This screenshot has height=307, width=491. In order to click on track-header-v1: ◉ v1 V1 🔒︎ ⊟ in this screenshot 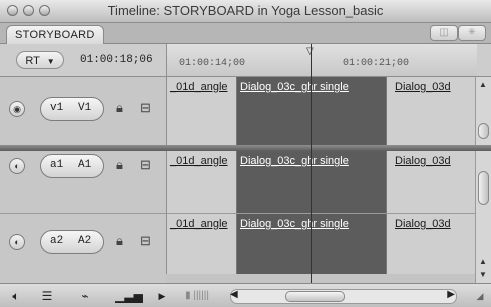, I will do `click(83, 111)`.